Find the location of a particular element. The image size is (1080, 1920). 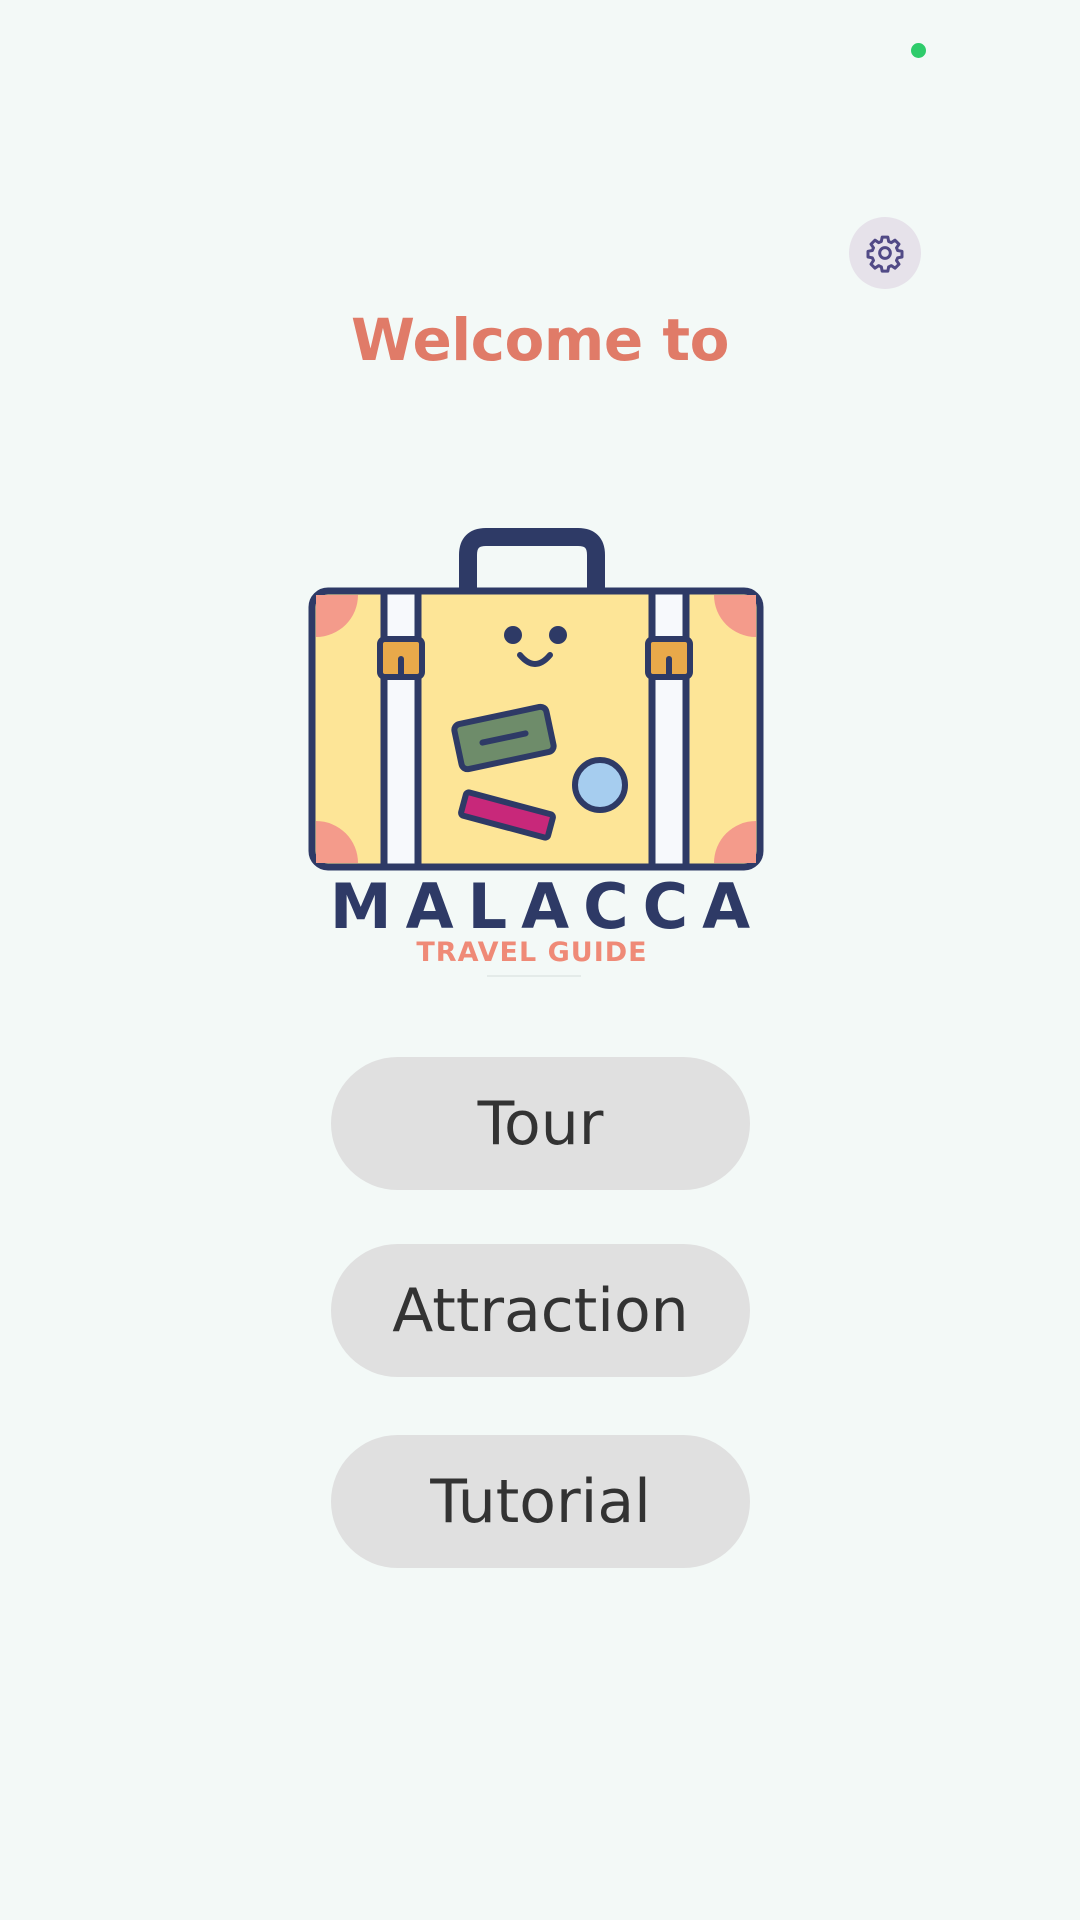

welcome-title: Welcome to is located at coordinates (540, 340).